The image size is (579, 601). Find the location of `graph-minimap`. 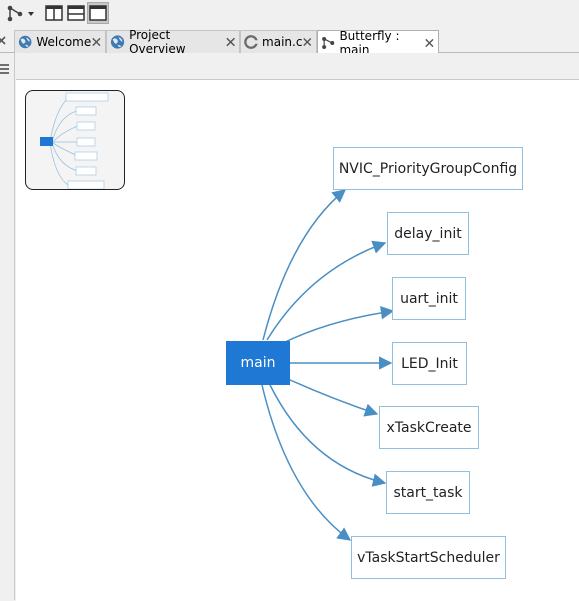

graph-minimap is located at coordinates (75, 140).